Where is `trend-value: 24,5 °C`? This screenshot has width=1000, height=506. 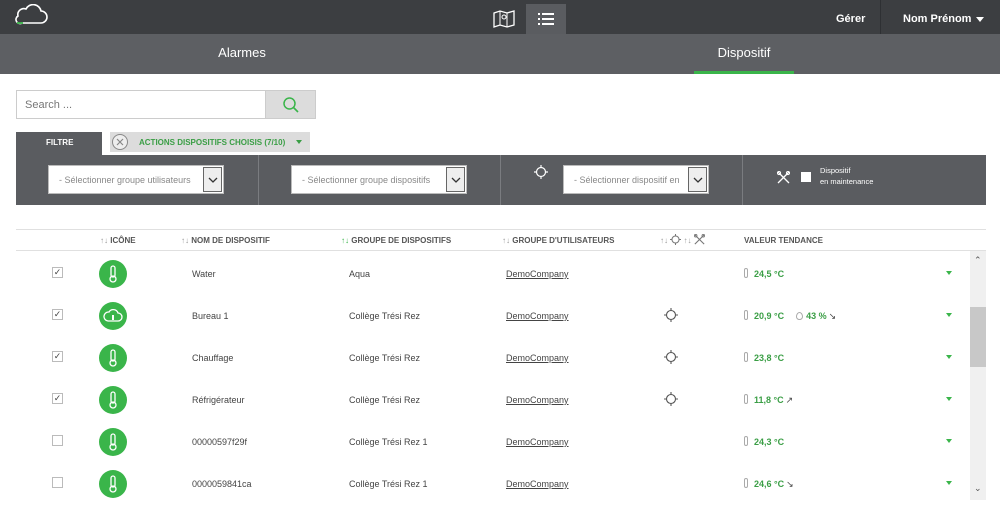
trend-value: 24,5 °C is located at coordinates (764, 274).